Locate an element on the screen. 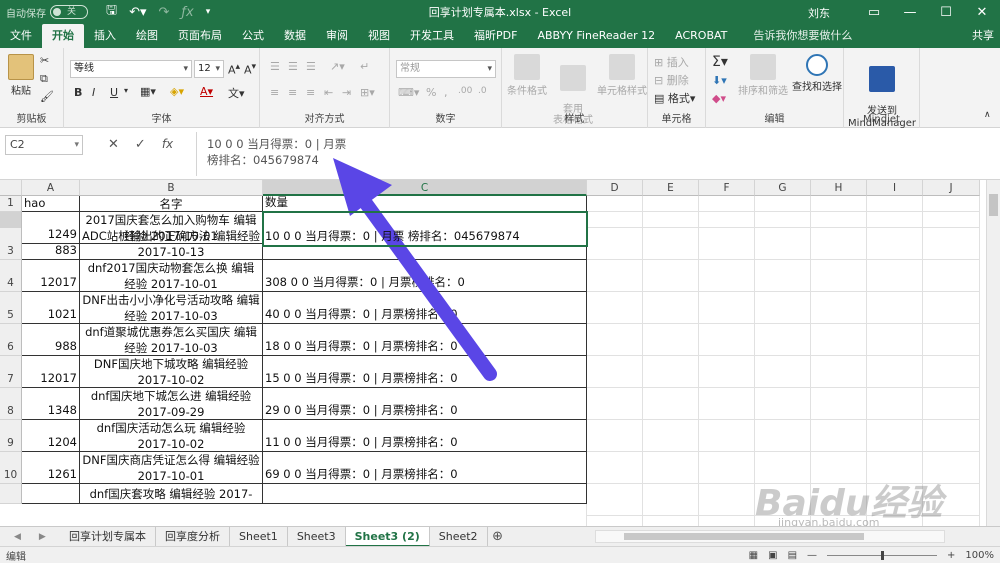 The height and width of the screenshot is (563, 1000). autosave-toggle: 关 is located at coordinates (69, 12).